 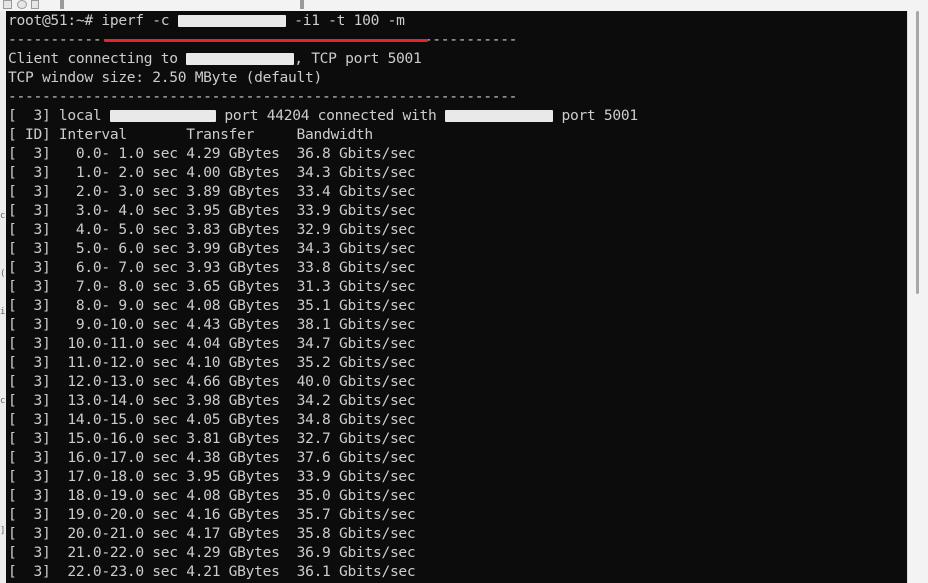 What do you see at coordinates (356, 191) in the screenshot?
I see `row-bandwidth: 33.4 Gbits/sec` at bounding box center [356, 191].